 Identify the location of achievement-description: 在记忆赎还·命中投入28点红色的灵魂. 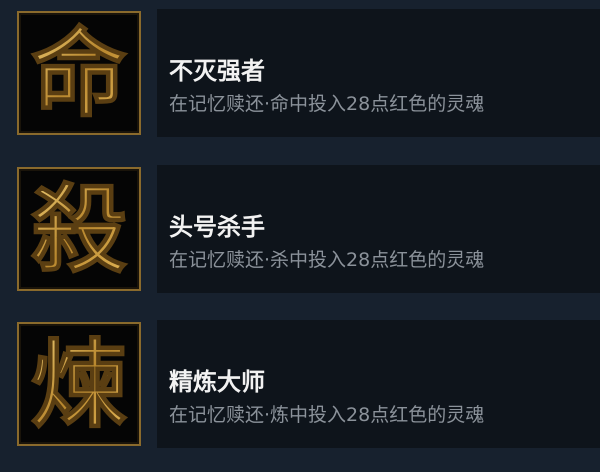
(327, 104).